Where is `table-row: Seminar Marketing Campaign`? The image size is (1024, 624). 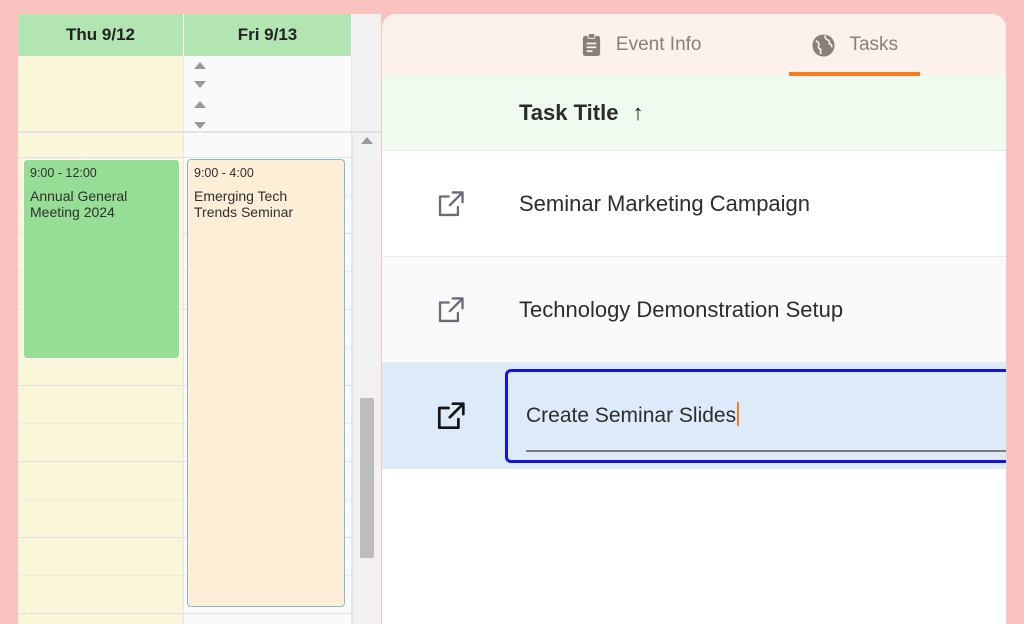
table-row: Seminar Marketing Campaign is located at coordinates (694, 204).